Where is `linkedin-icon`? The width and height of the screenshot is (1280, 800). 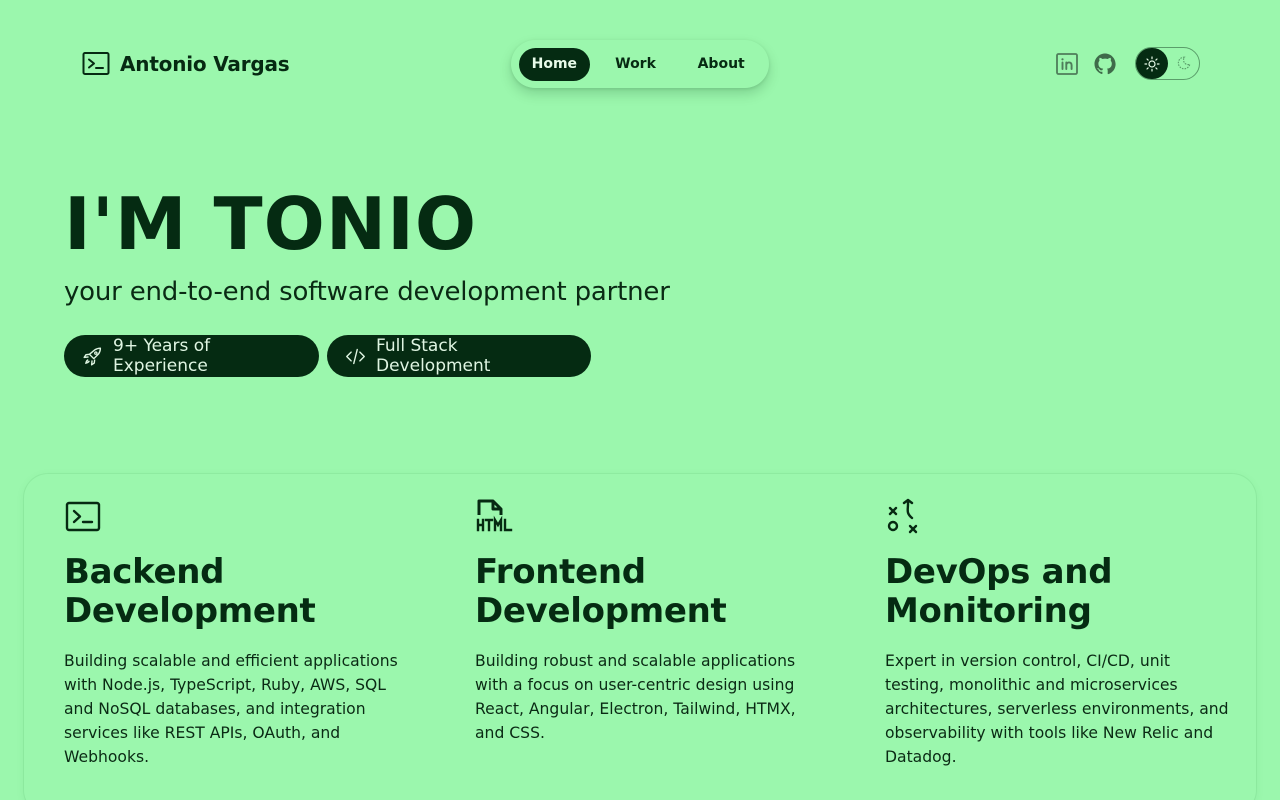 linkedin-icon is located at coordinates (1067, 64).